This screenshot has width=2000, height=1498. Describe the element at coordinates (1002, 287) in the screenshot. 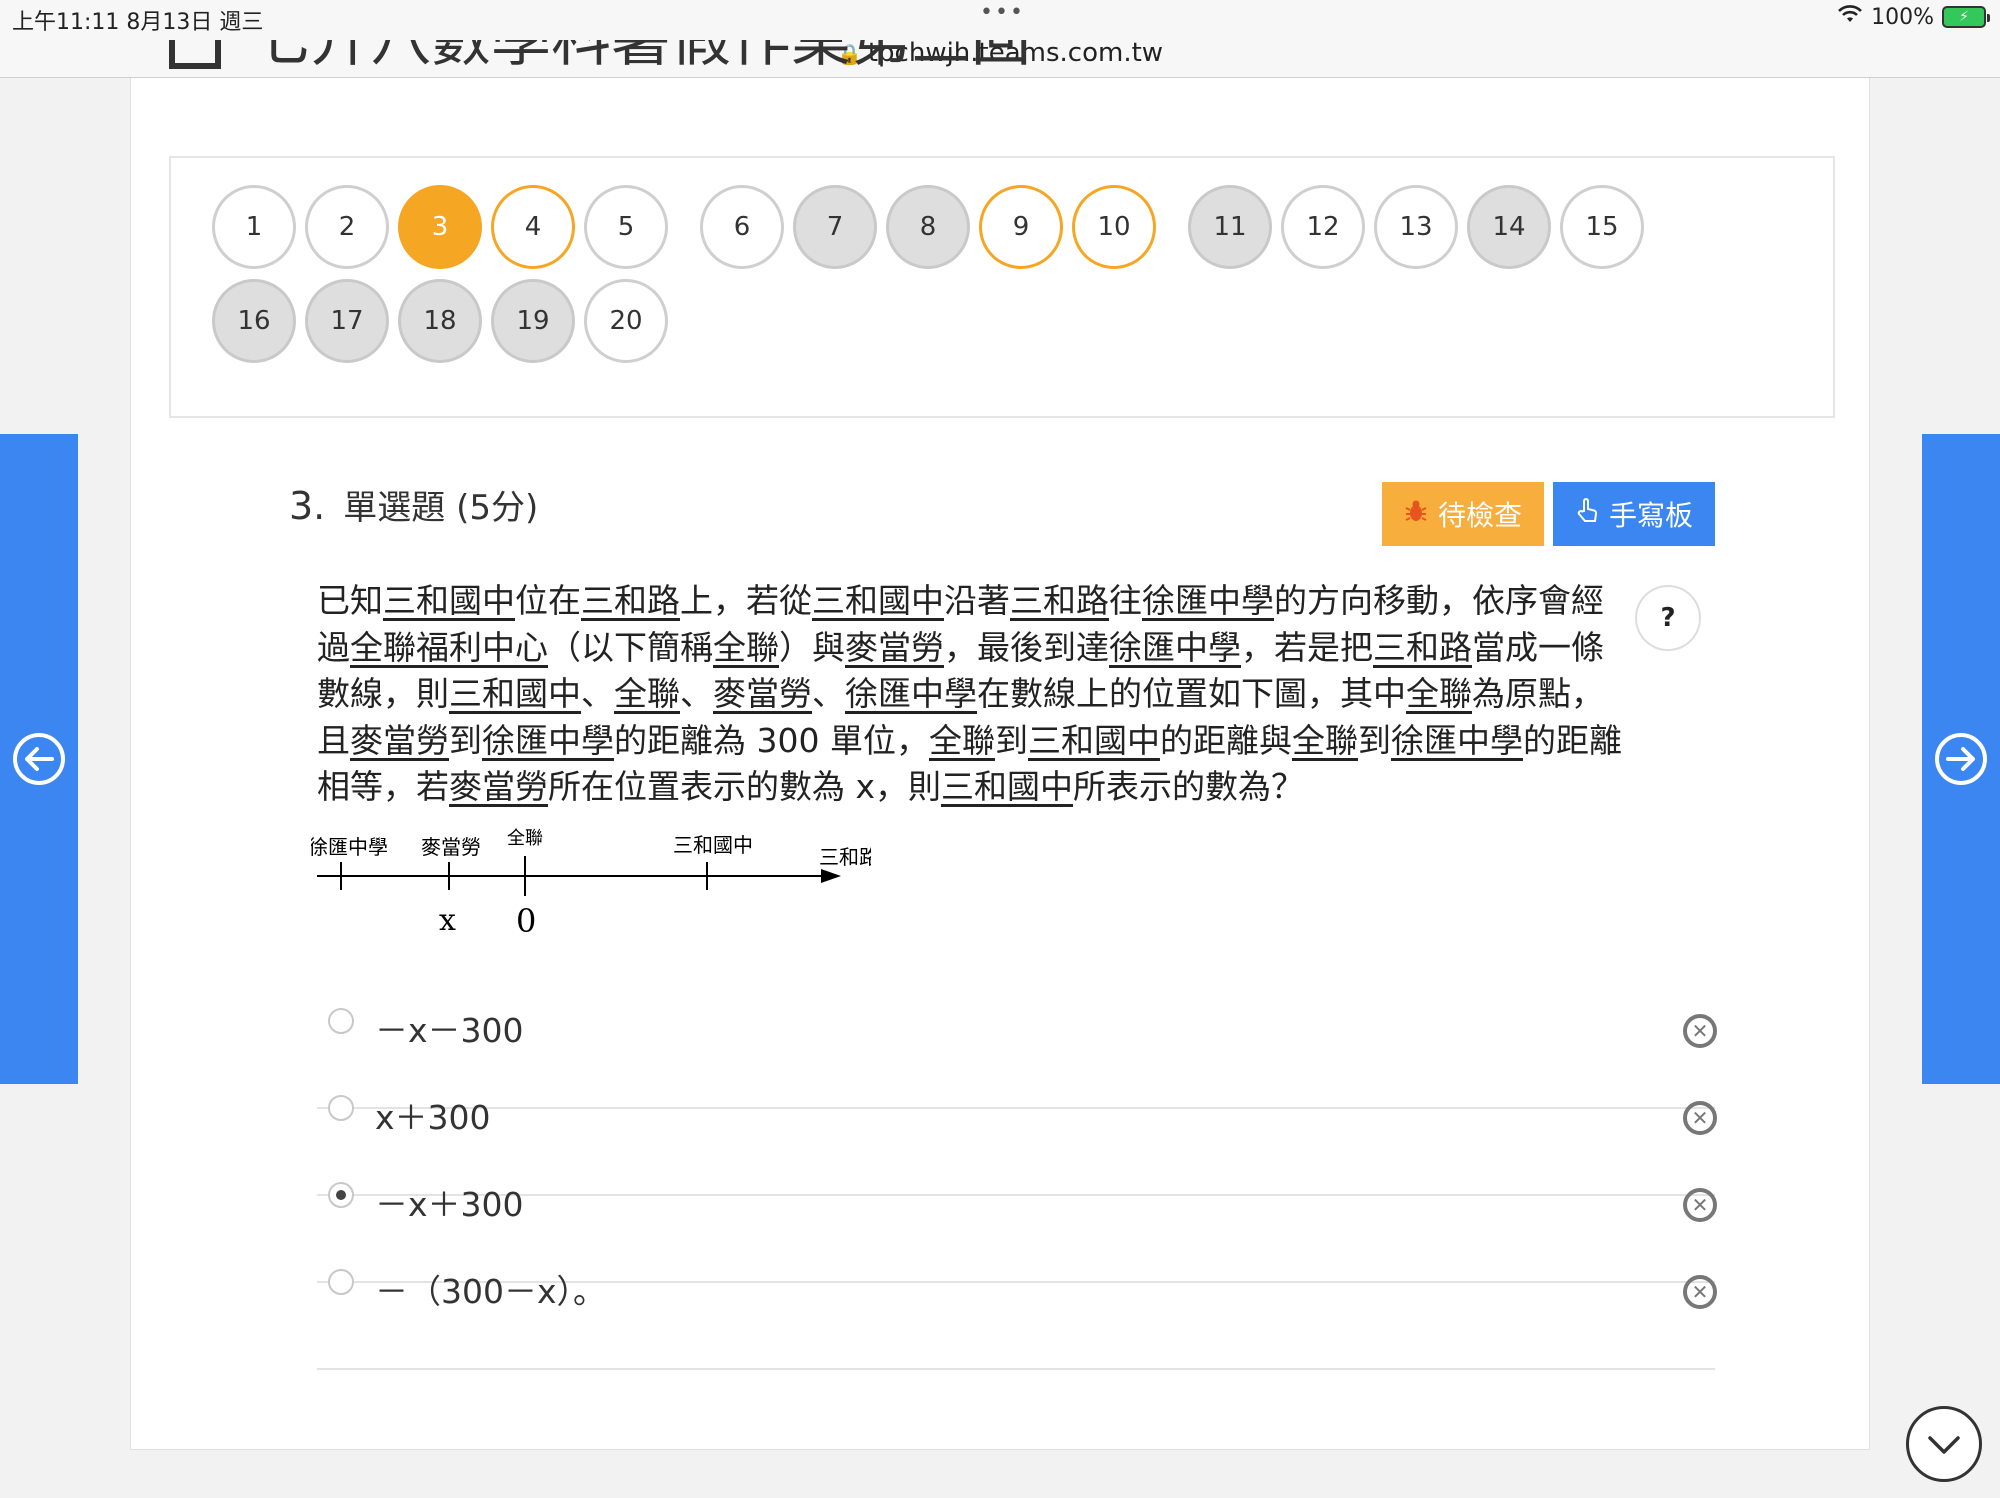

I see `question-navigator: 1 2 3 4 5 6 7 8 9 10 11 12 13 14 15 16 17 18 19 20` at that location.